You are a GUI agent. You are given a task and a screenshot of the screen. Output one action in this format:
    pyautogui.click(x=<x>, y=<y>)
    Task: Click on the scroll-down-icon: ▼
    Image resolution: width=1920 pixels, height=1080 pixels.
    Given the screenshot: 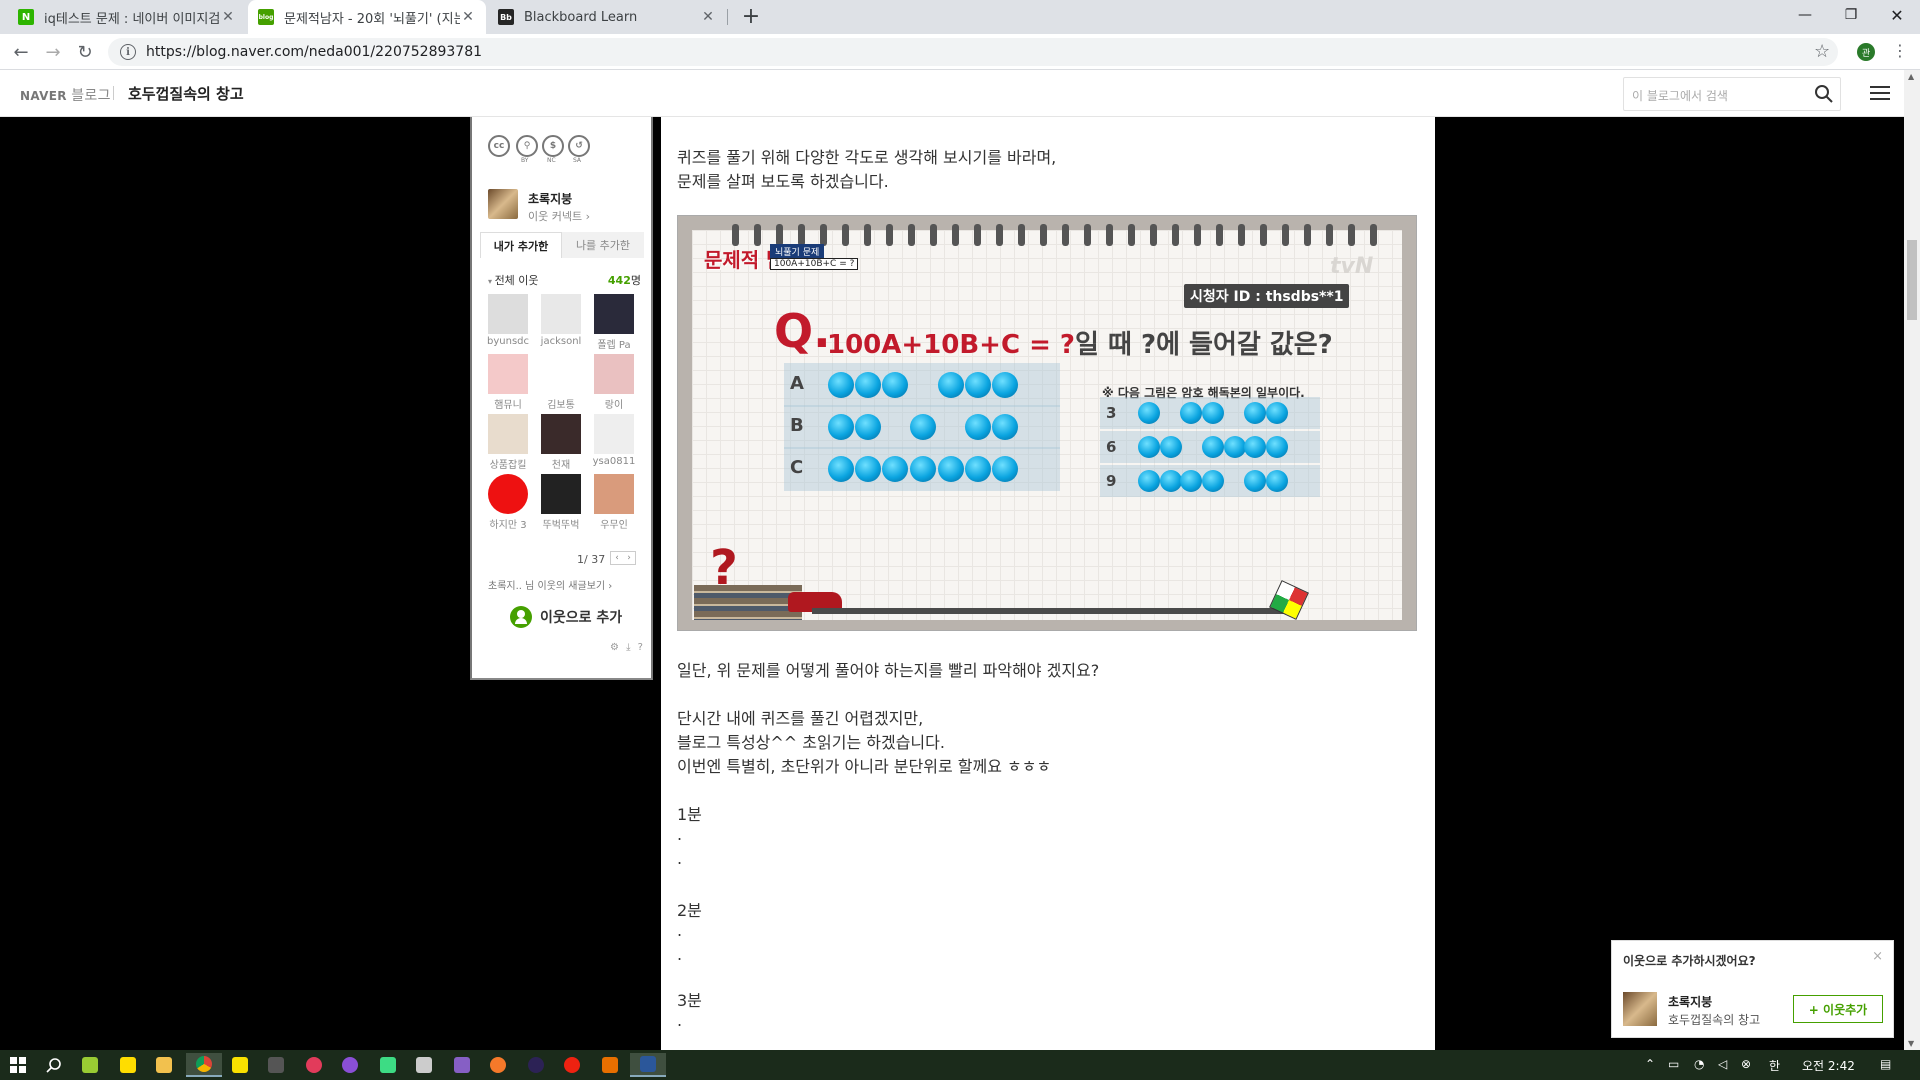 What is the action you would take?
    pyautogui.click(x=1911, y=1043)
    